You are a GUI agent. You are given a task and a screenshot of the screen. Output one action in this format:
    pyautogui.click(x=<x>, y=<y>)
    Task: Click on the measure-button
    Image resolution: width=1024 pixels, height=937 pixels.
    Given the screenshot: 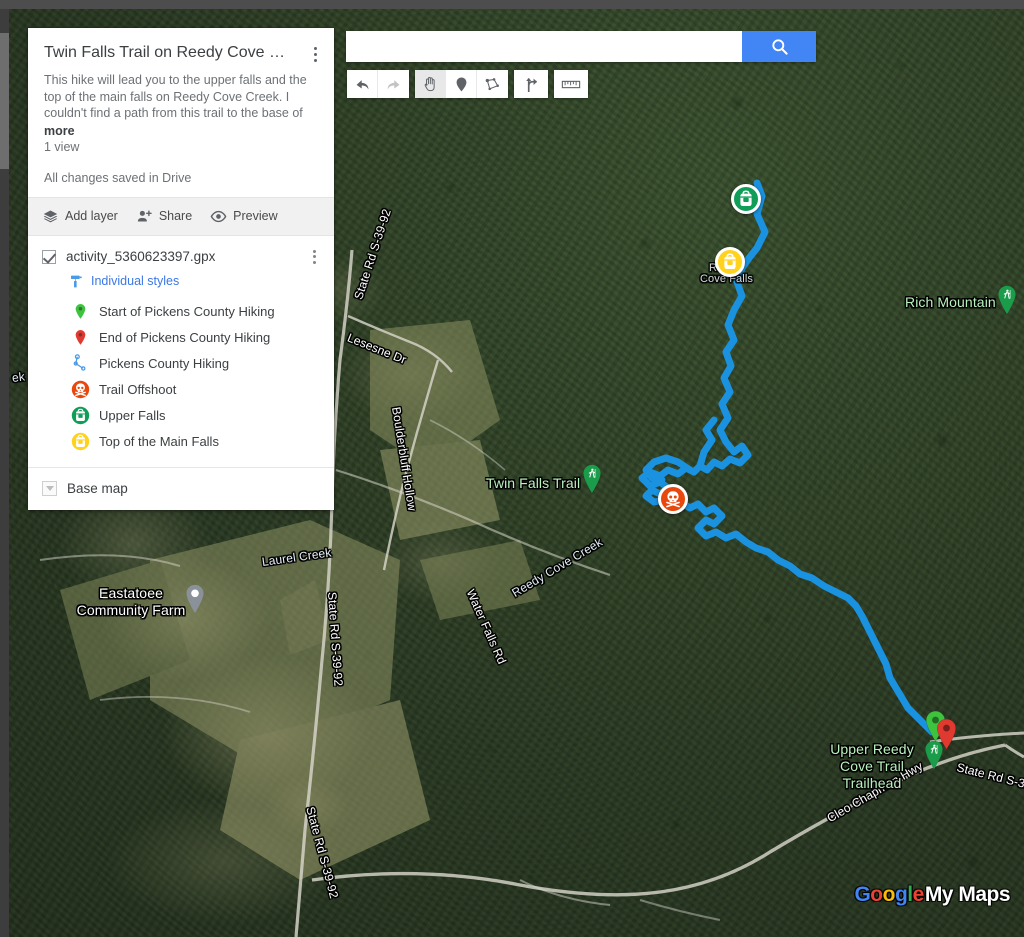 What is the action you would take?
    pyautogui.click(x=571, y=84)
    